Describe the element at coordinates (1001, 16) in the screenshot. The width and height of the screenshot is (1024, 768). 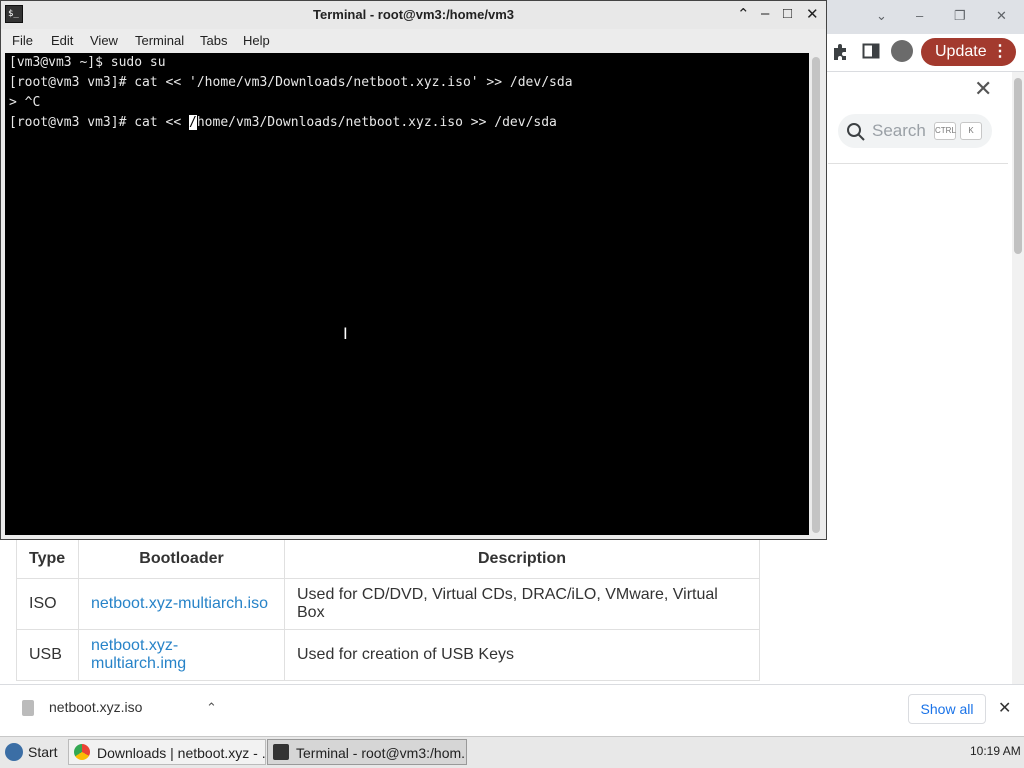
I see `close-window-icon: ✕` at that location.